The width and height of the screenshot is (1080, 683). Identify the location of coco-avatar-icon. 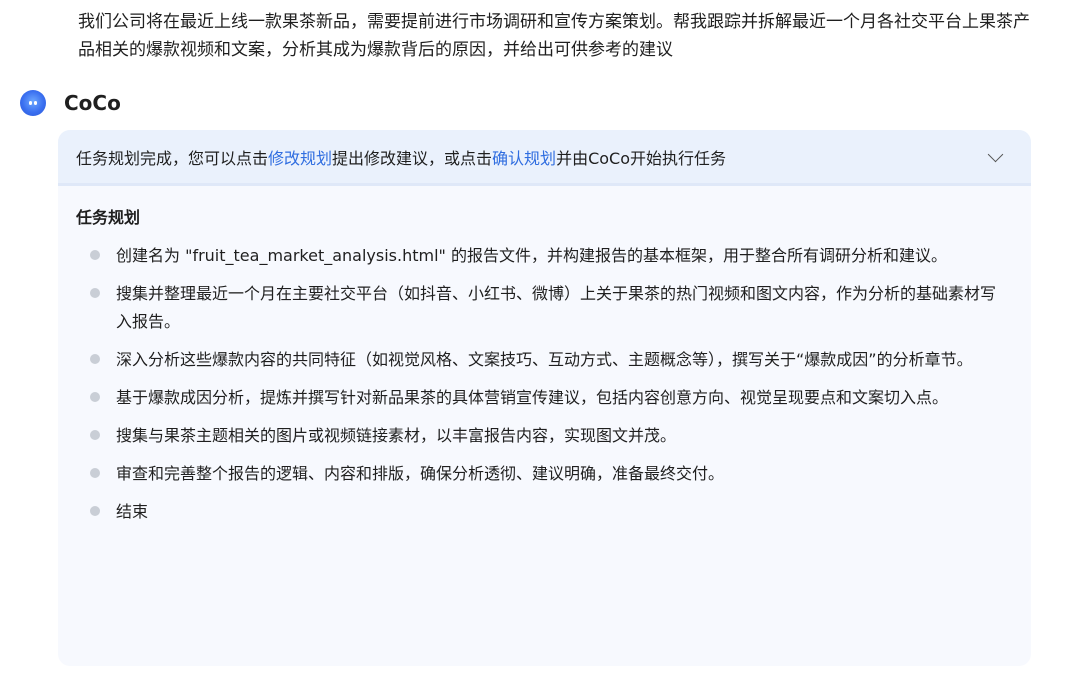
(33, 103).